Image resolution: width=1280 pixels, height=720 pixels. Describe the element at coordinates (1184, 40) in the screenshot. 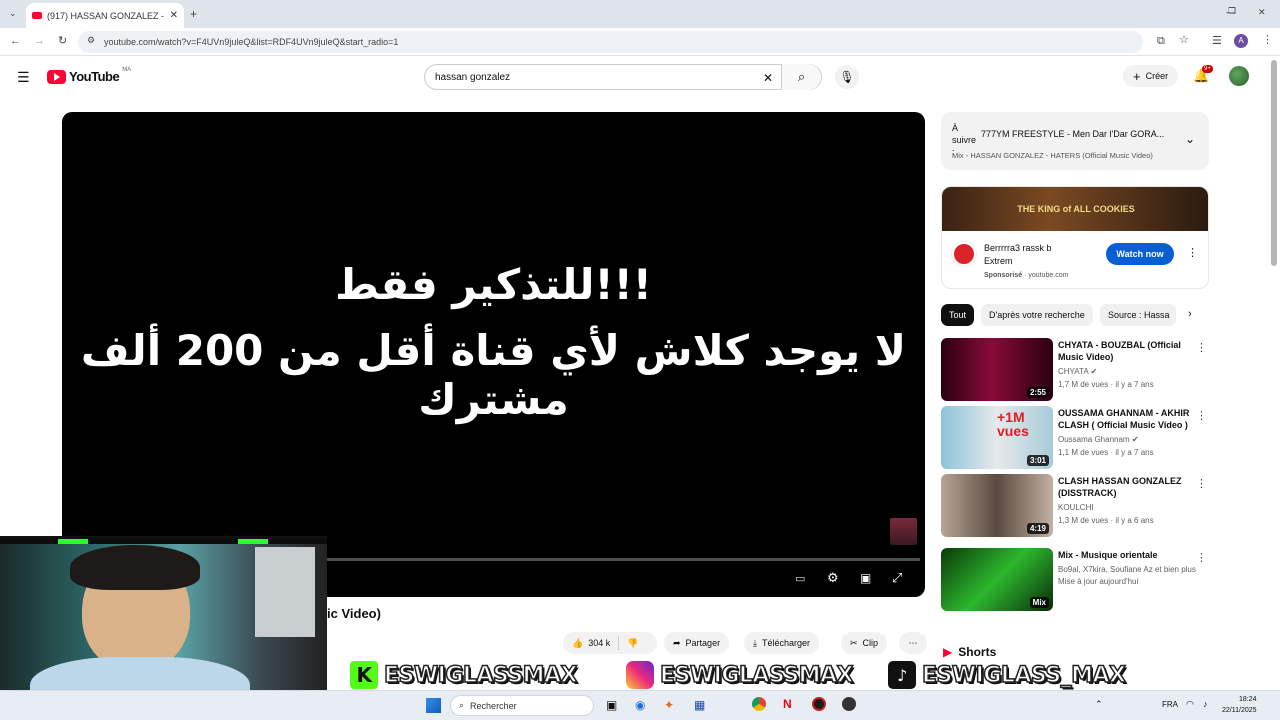

I see `bookmark-star-icon: ☆` at that location.